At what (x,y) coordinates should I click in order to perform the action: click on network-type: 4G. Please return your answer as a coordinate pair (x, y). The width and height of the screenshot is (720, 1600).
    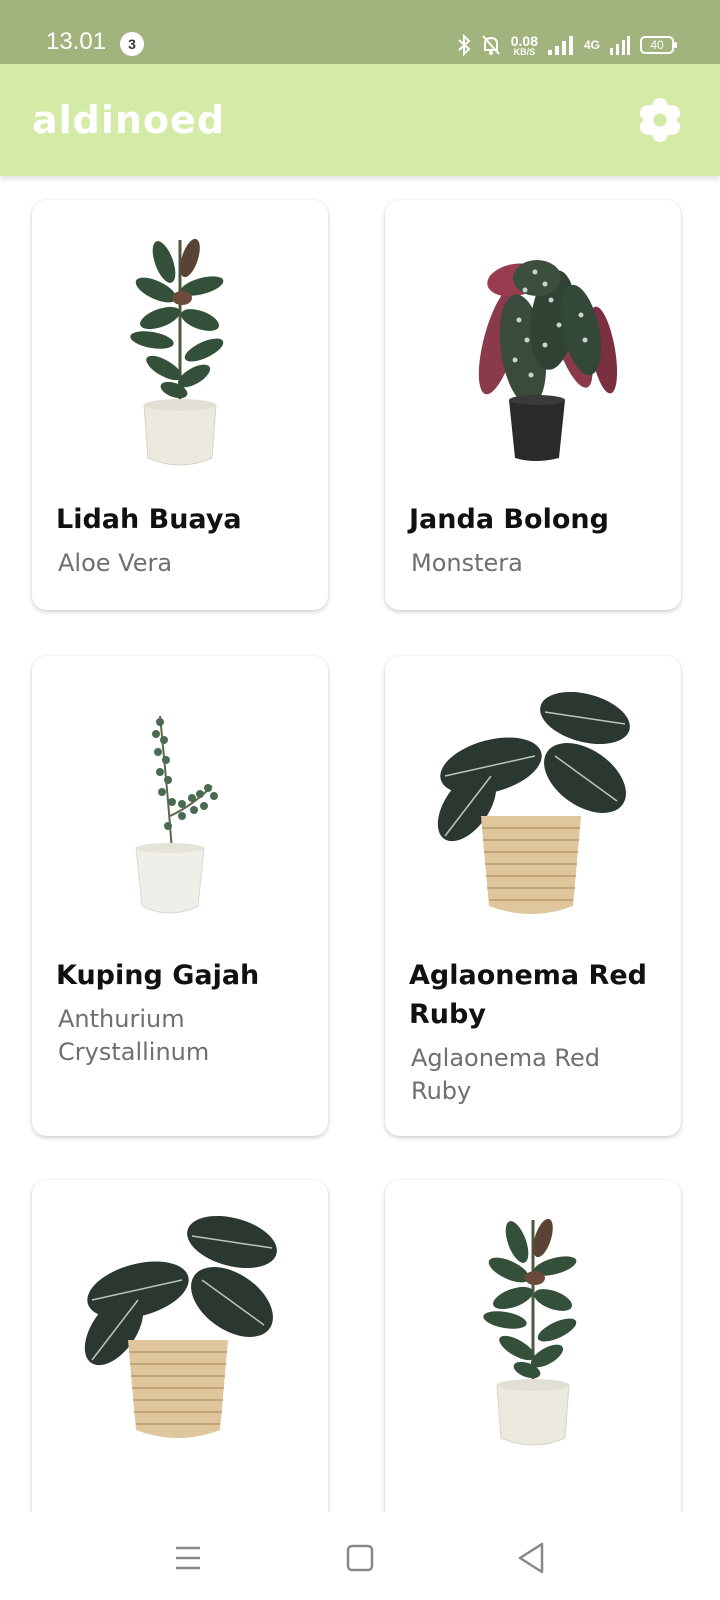
    Looking at the image, I should click on (591, 45).